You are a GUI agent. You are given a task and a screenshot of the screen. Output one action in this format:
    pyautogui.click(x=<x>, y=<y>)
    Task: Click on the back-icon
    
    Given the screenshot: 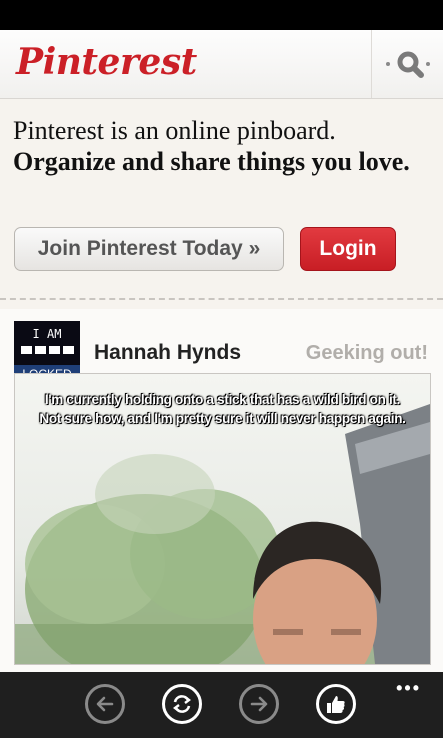 What is the action you would take?
    pyautogui.click(x=105, y=704)
    